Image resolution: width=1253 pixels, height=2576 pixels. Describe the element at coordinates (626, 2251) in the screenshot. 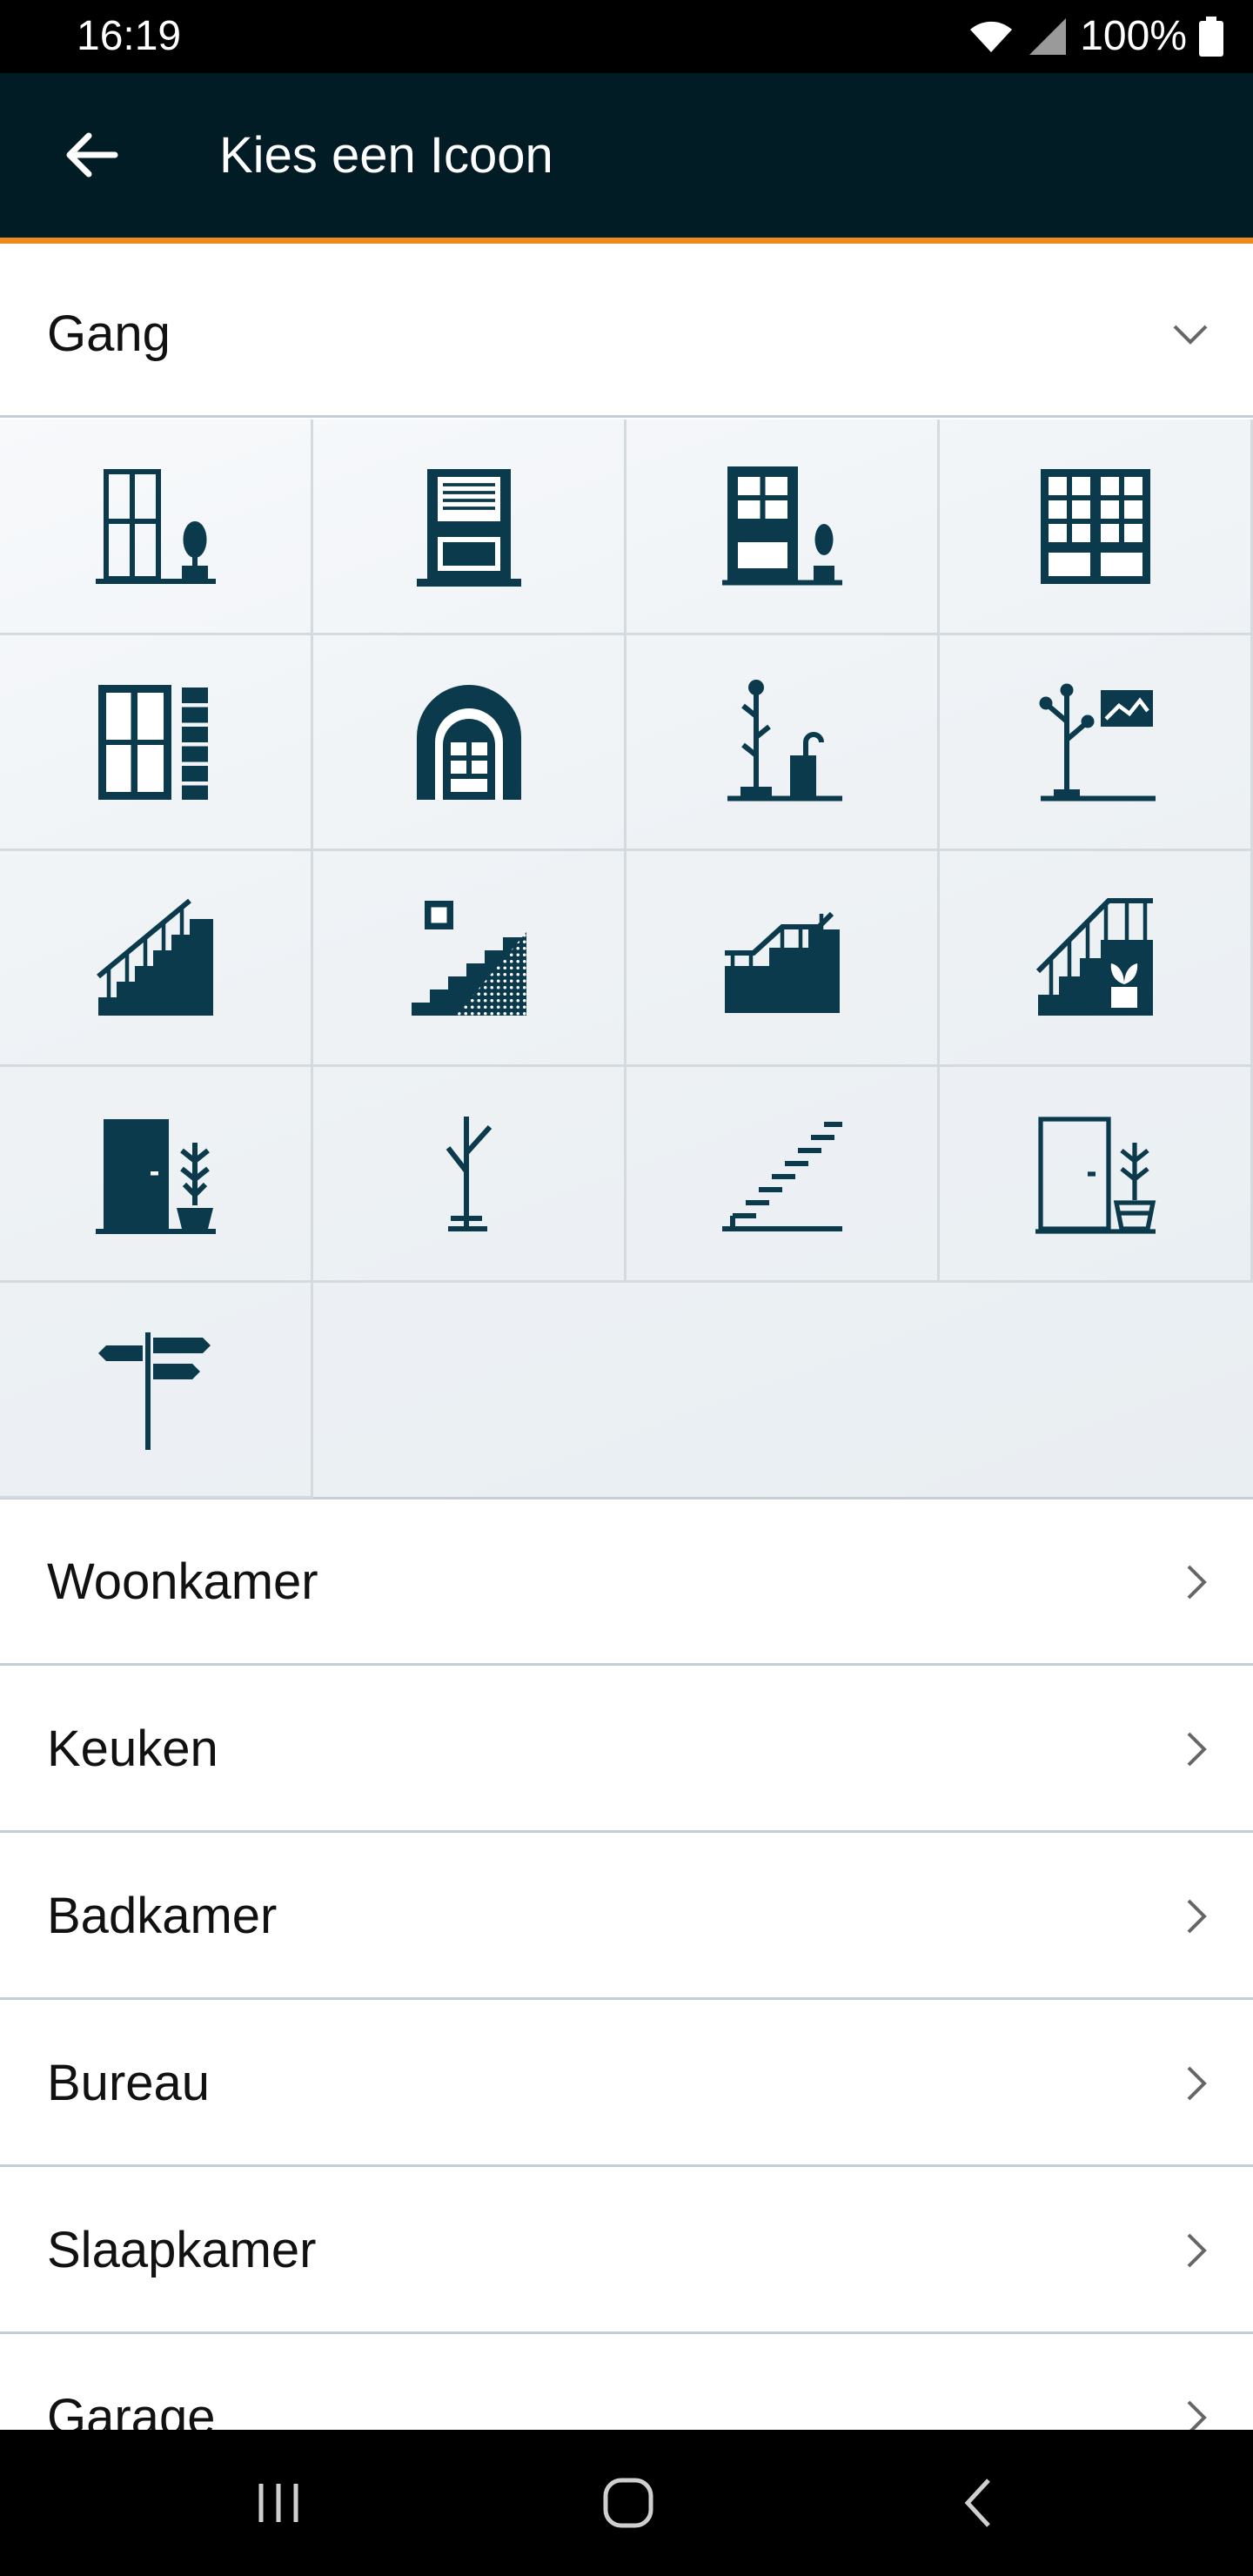

I see `section-header-slaapkamer: Slaapkamer` at that location.